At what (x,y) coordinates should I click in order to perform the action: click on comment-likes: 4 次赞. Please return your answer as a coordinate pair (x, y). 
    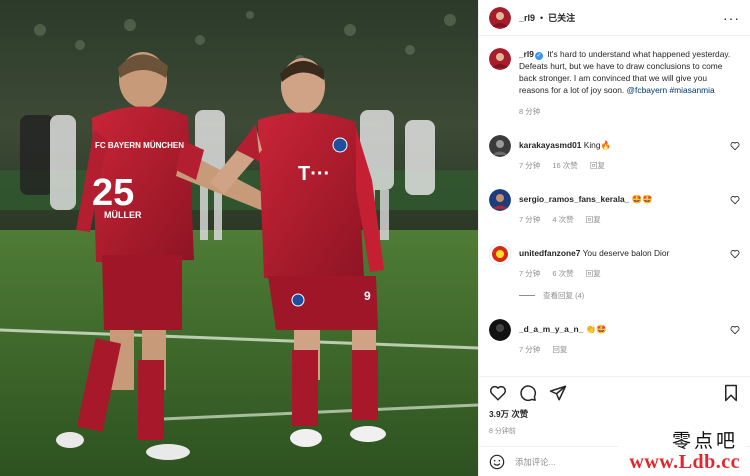
    Looking at the image, I should click on (562, 219).